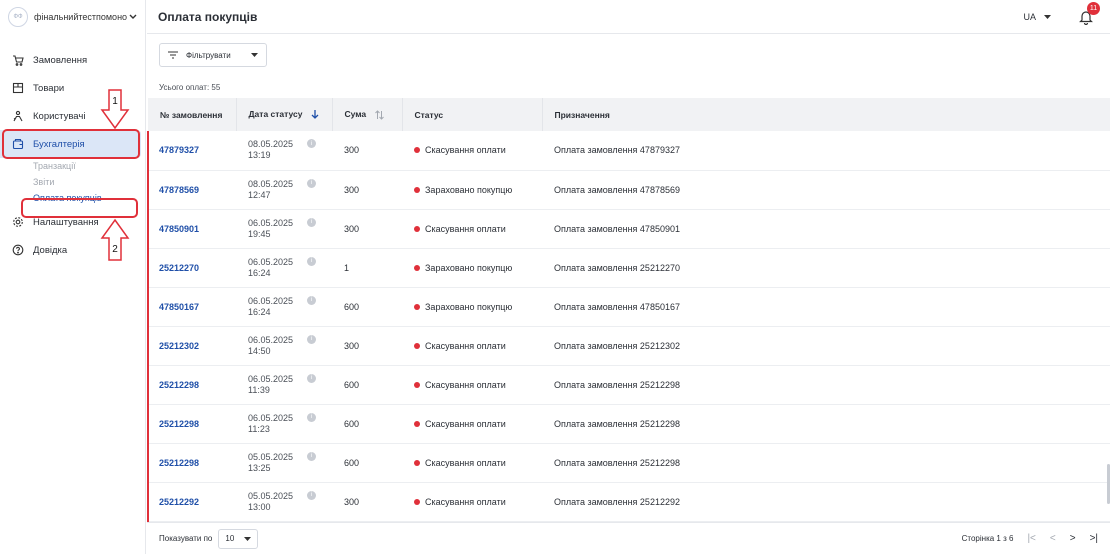 The width and height of the screenshot is (1110, 554). Describe the element at coordinates (72, 182) in the screenshot. I see `sidebar-subitem-reports: Звіти` at that location.